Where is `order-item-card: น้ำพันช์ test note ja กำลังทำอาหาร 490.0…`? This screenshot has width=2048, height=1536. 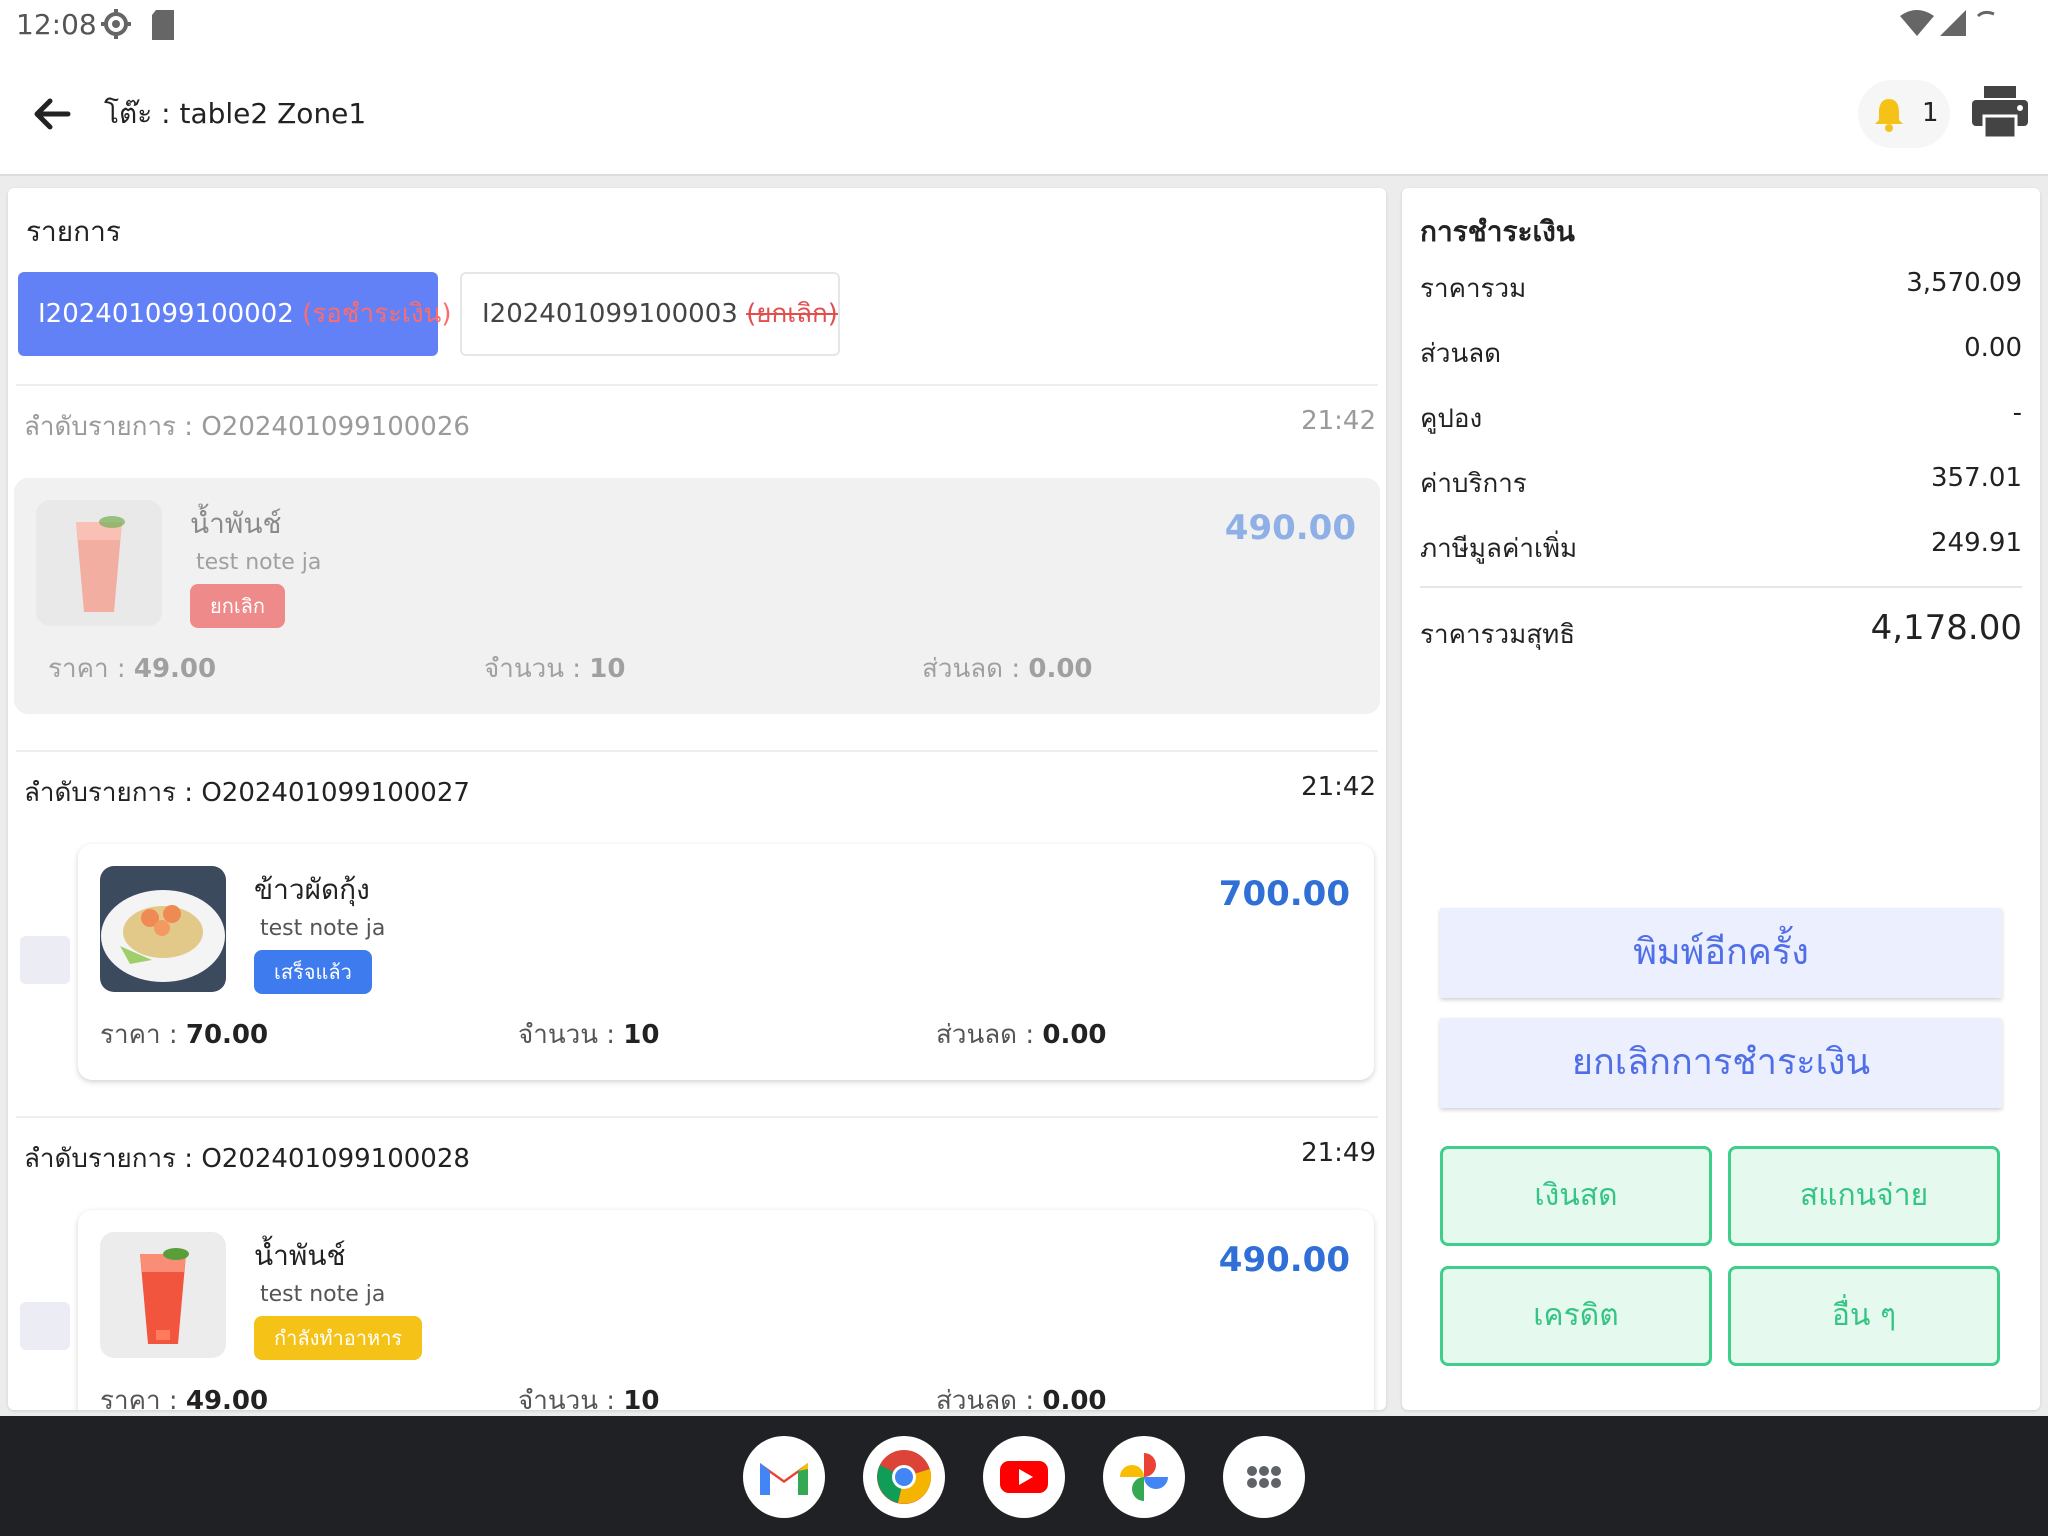
order-item-card: น้ำพันช์ test note ja กำลังทำอาหาร 490.0… is located at coordinates (726, 1310).